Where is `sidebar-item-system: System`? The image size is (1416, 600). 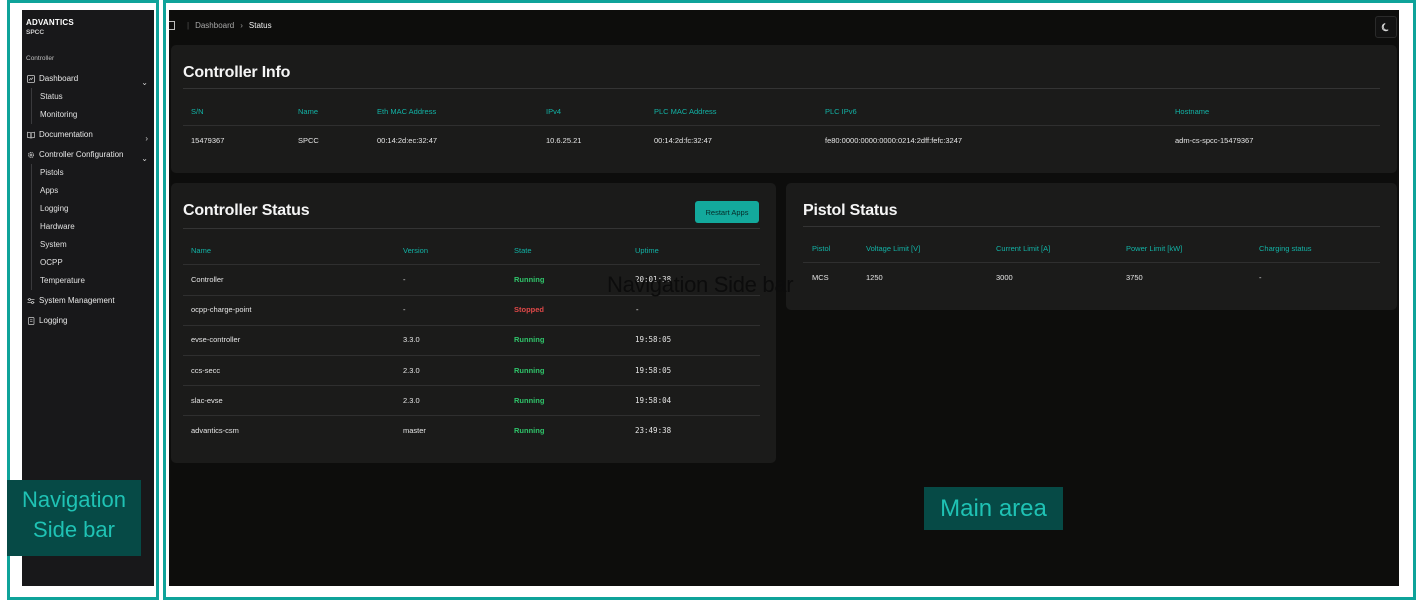 sidebar-item-system: System is located at coordinates (88, 245).